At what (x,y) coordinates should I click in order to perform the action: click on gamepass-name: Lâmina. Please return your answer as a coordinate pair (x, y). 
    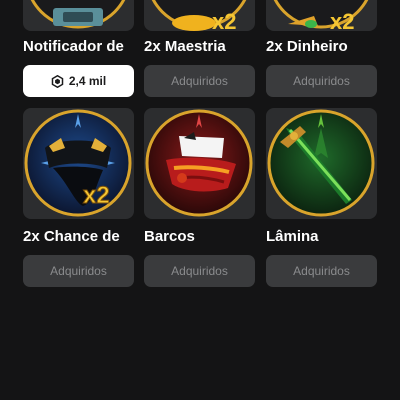
    Looking at the image, I should click on (292, 236).